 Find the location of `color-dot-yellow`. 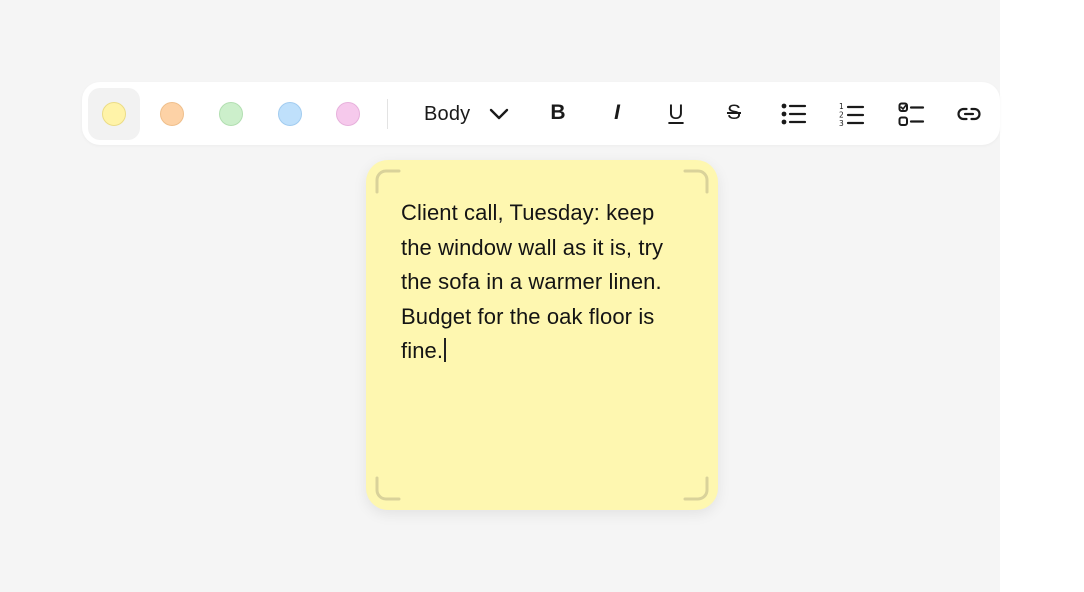

color-dot-yellow is located at coordinates (114, 114).